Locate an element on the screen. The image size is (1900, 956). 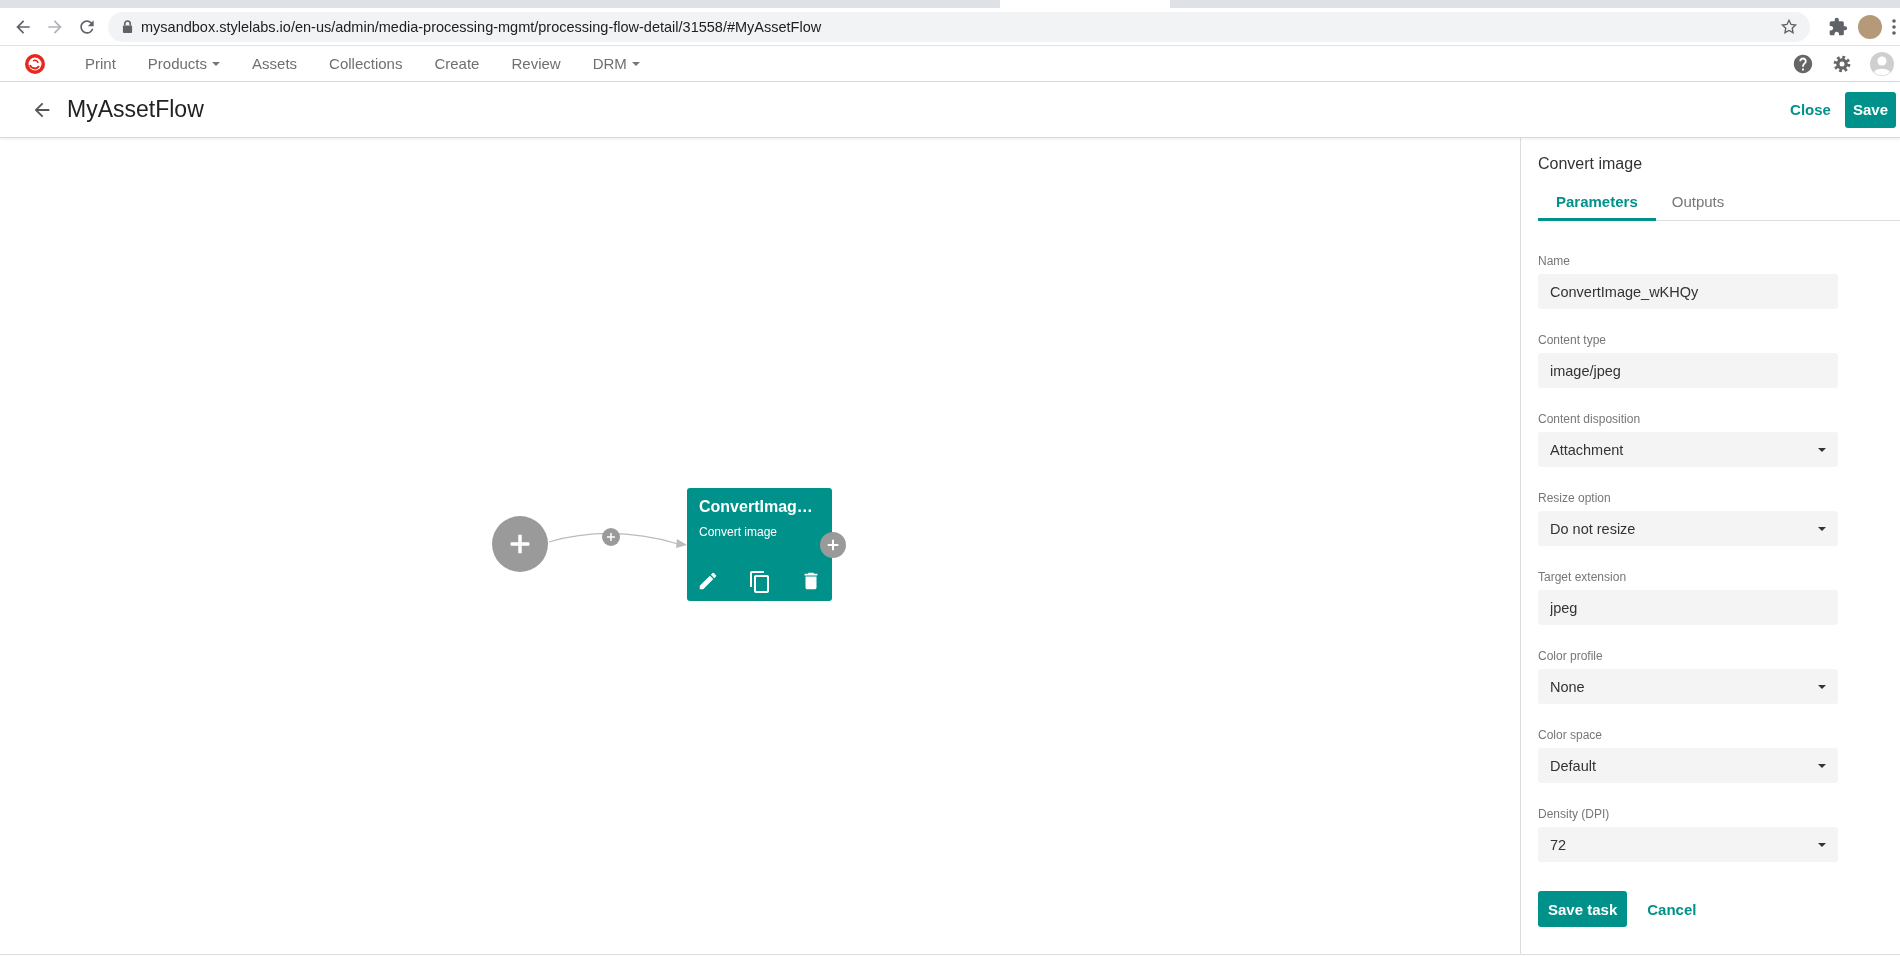
save-task-button: Save task is located at coordinates (1583, 909).